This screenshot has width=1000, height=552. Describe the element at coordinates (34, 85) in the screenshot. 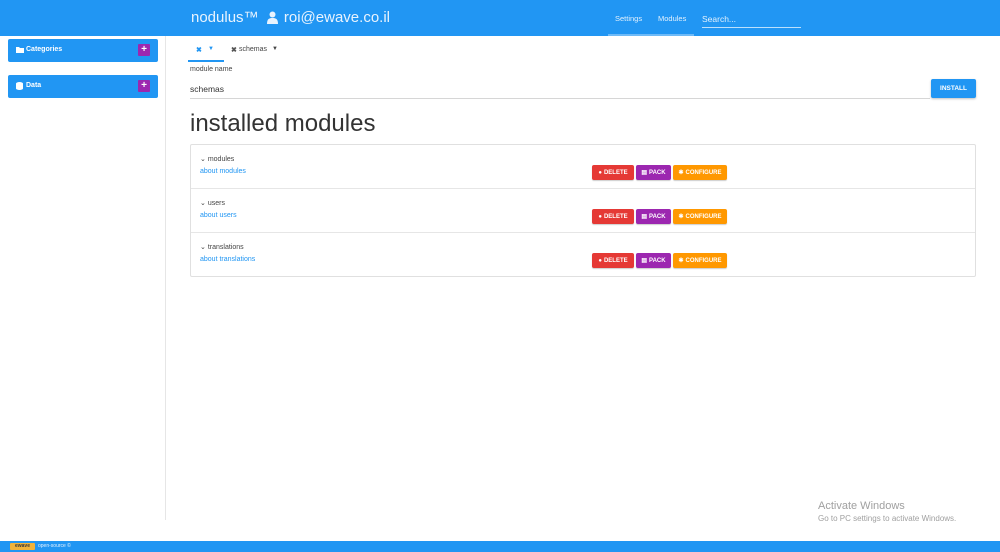

I see `sidebar-data-label: Data` at that location.